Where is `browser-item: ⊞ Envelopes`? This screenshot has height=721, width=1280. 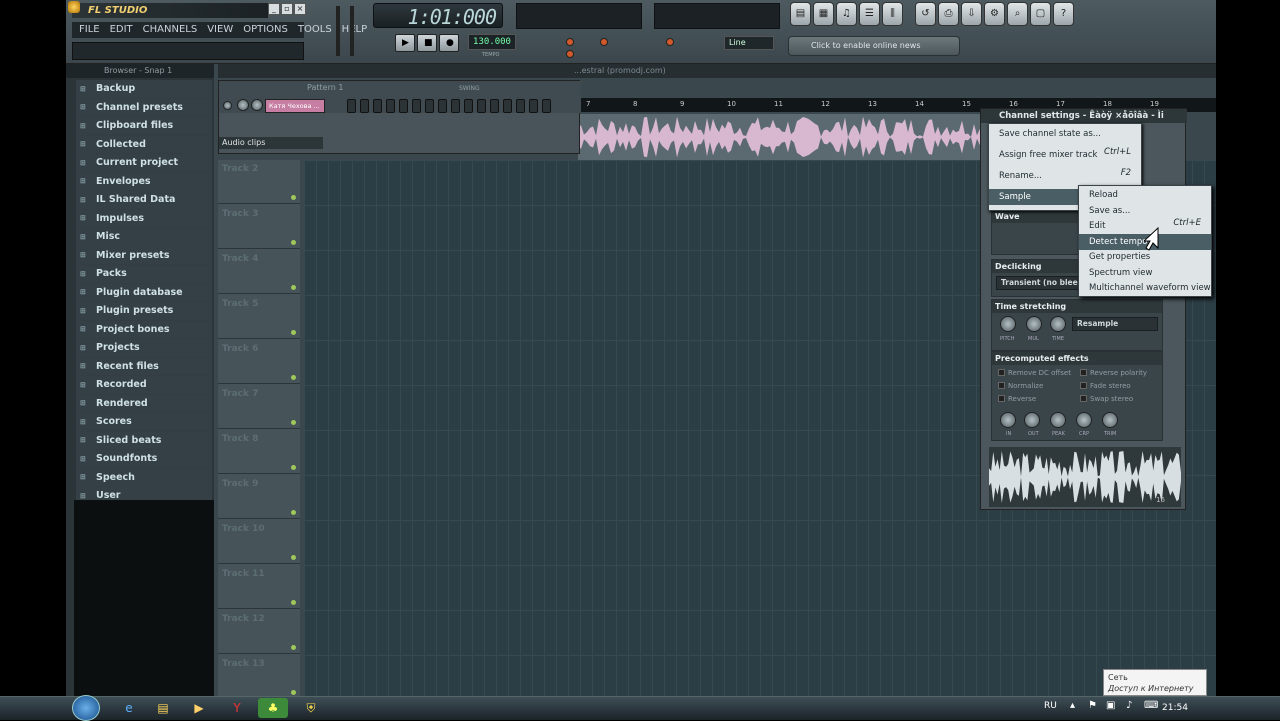
browser-item: ⊞ Envelopes is located at coordinates (144, 181).